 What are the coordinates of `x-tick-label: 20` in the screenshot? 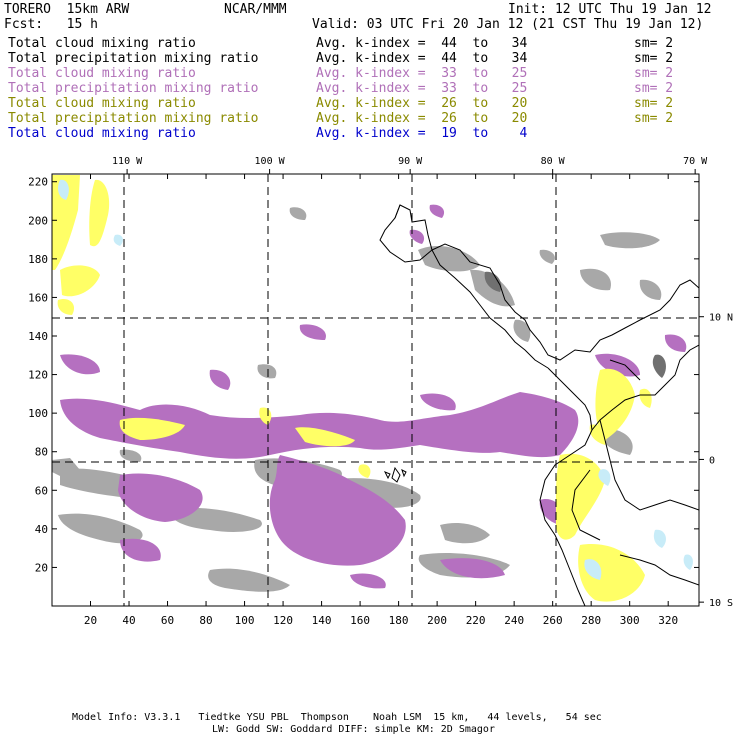 It's located at (90, 620).